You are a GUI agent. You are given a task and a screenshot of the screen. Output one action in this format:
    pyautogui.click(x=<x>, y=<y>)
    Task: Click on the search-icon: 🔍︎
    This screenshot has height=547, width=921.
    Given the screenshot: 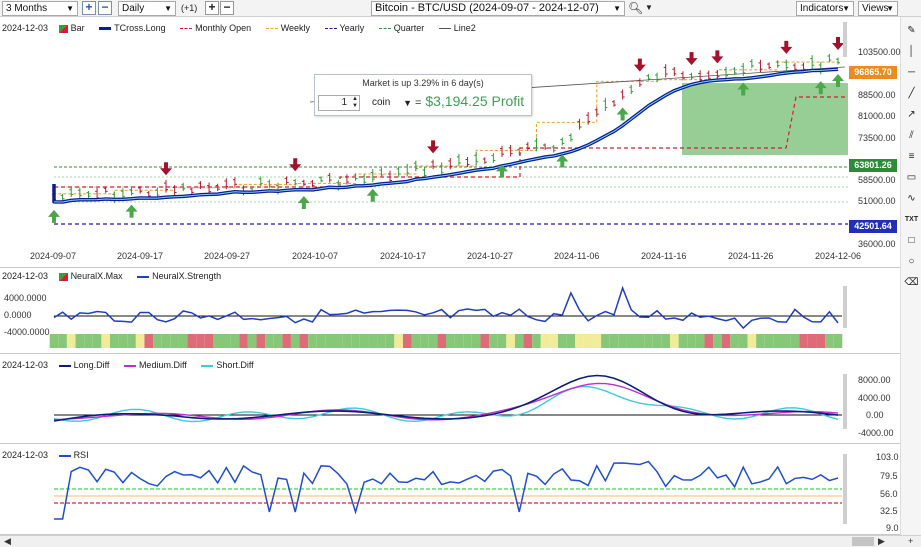 What is the action you would take?
    pyautogui.click(x=635, y=8)
    